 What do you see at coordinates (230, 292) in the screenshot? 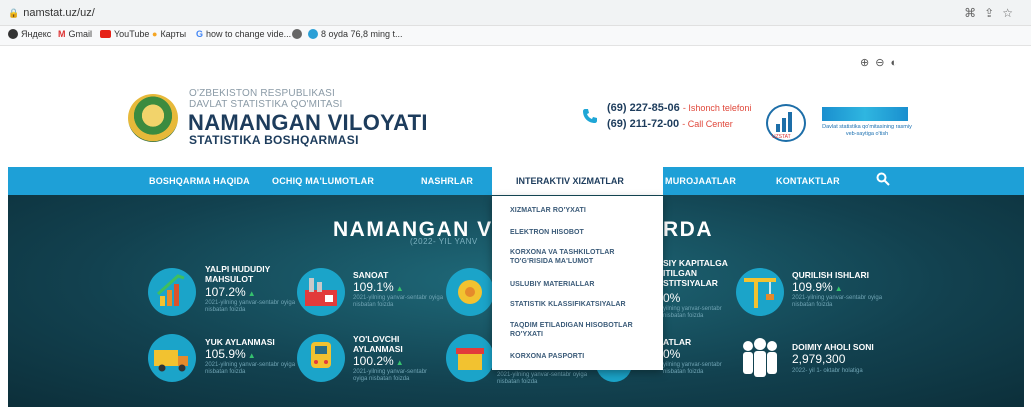
I see `stat-value: 107.2% ▲` at bounding box center [230, 292].